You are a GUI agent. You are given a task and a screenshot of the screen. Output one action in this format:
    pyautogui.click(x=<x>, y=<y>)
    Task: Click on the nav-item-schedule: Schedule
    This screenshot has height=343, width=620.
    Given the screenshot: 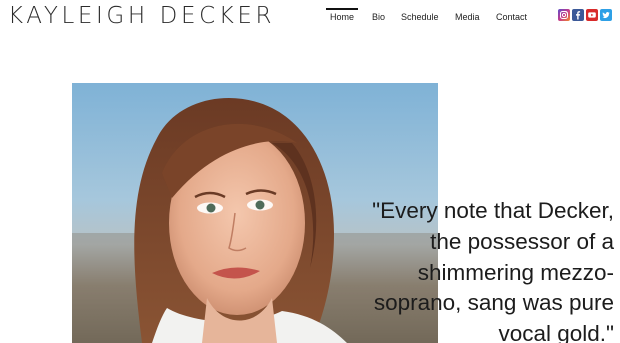 What is the action you would take?
    pyautogui.click(x=420, y=17)
    